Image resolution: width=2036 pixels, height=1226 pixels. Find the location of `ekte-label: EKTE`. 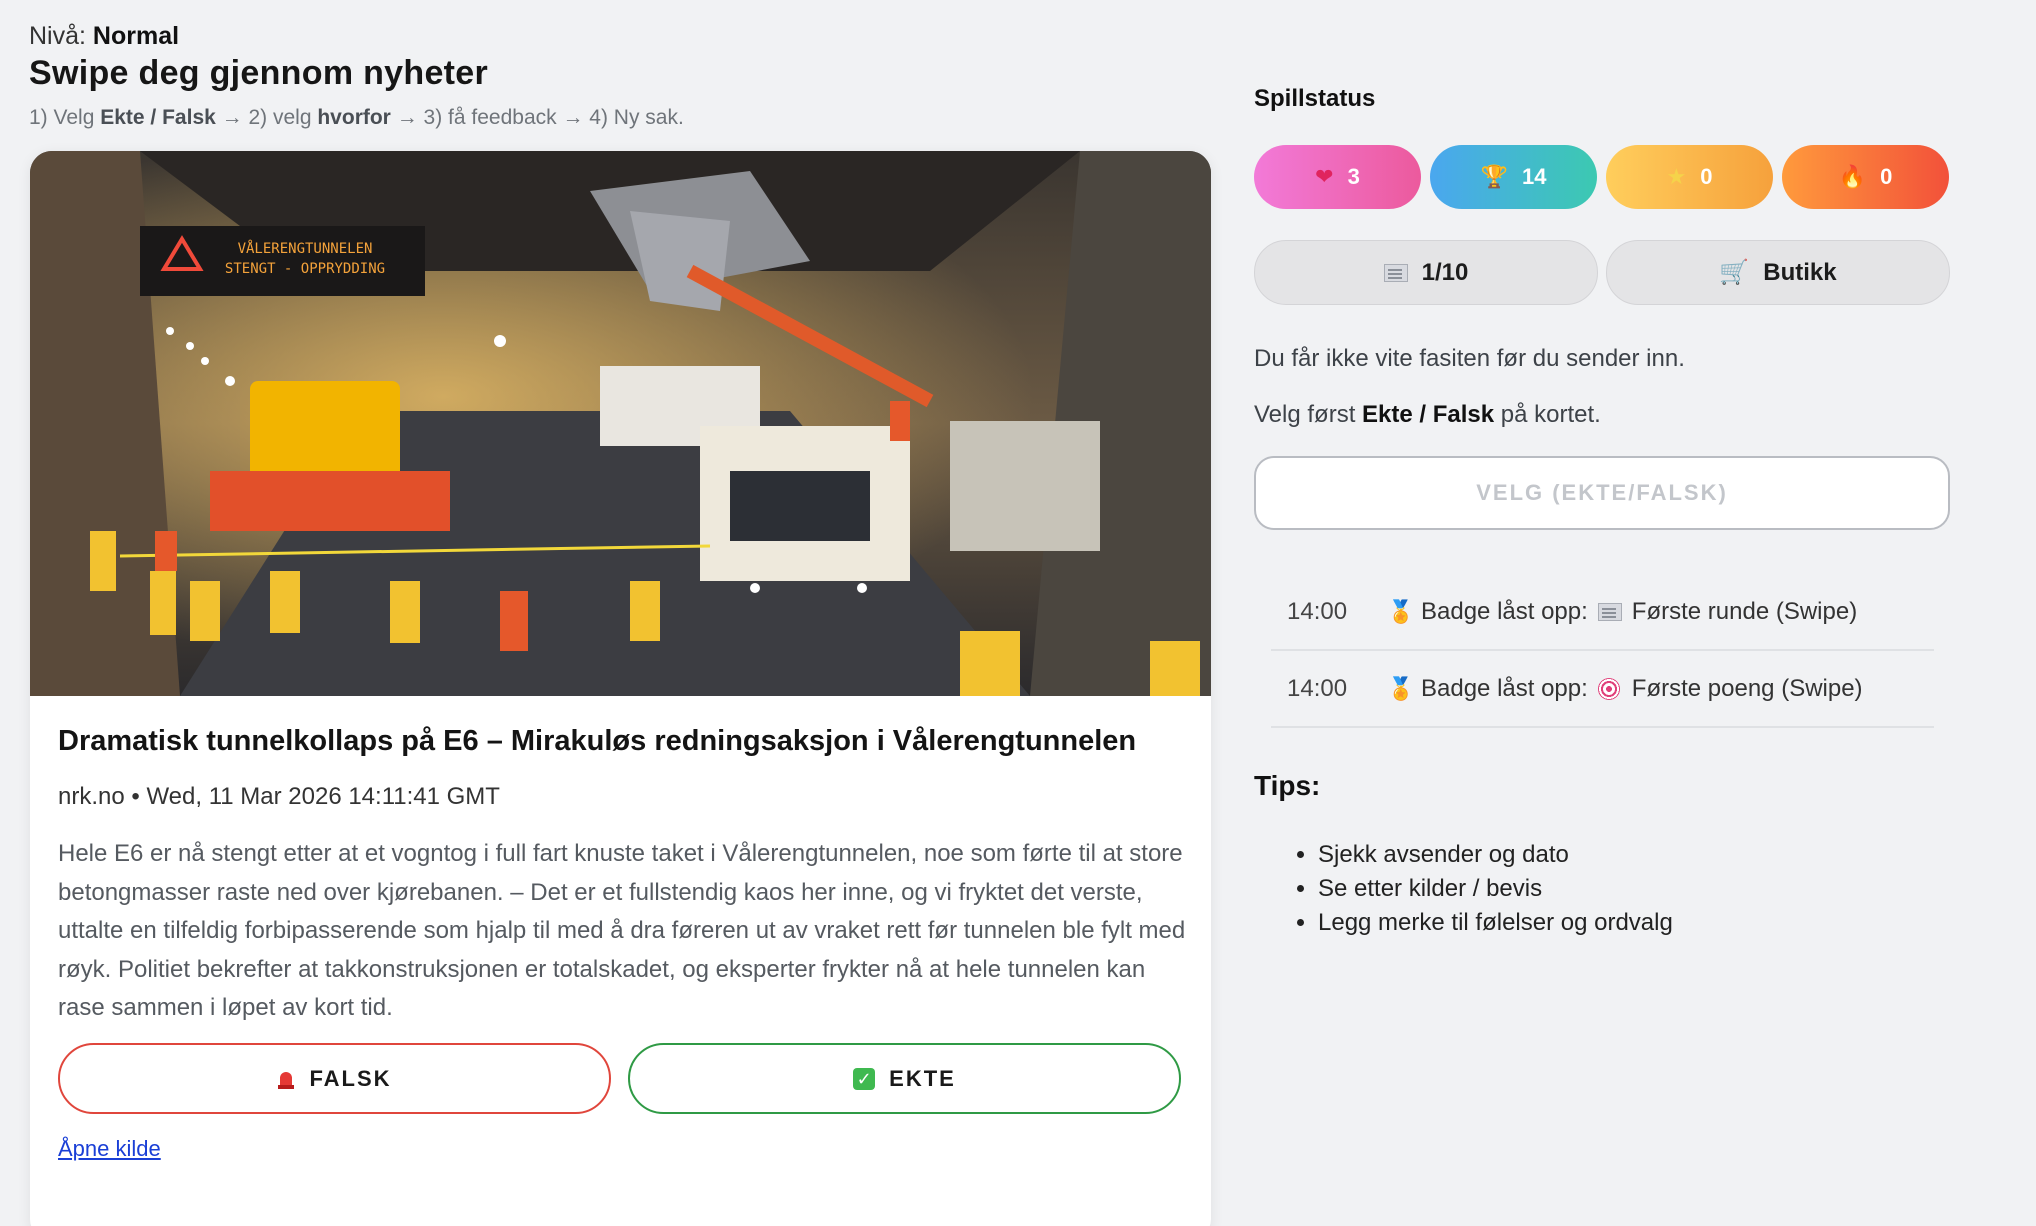

ekte-label: EKTE is located at coordinates (922, 1078).